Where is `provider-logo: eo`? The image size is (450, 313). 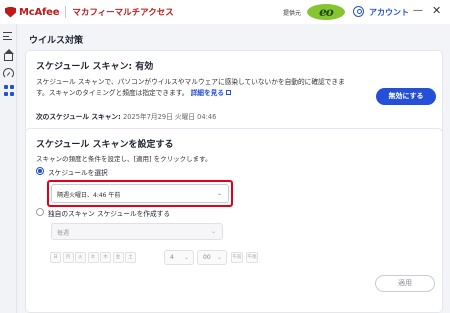
provider-logo: eo is located at coordinates (326, 12).